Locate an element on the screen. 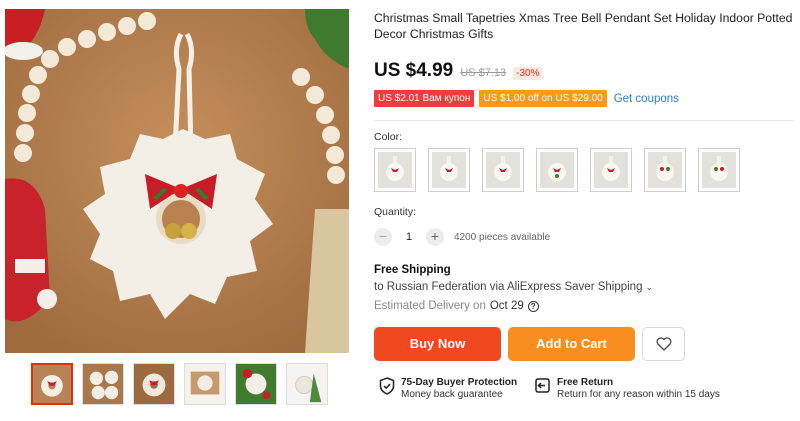  estimated-delivery: Estimated Delivery on Oct 29 ? is located at coordinates (456, 306).